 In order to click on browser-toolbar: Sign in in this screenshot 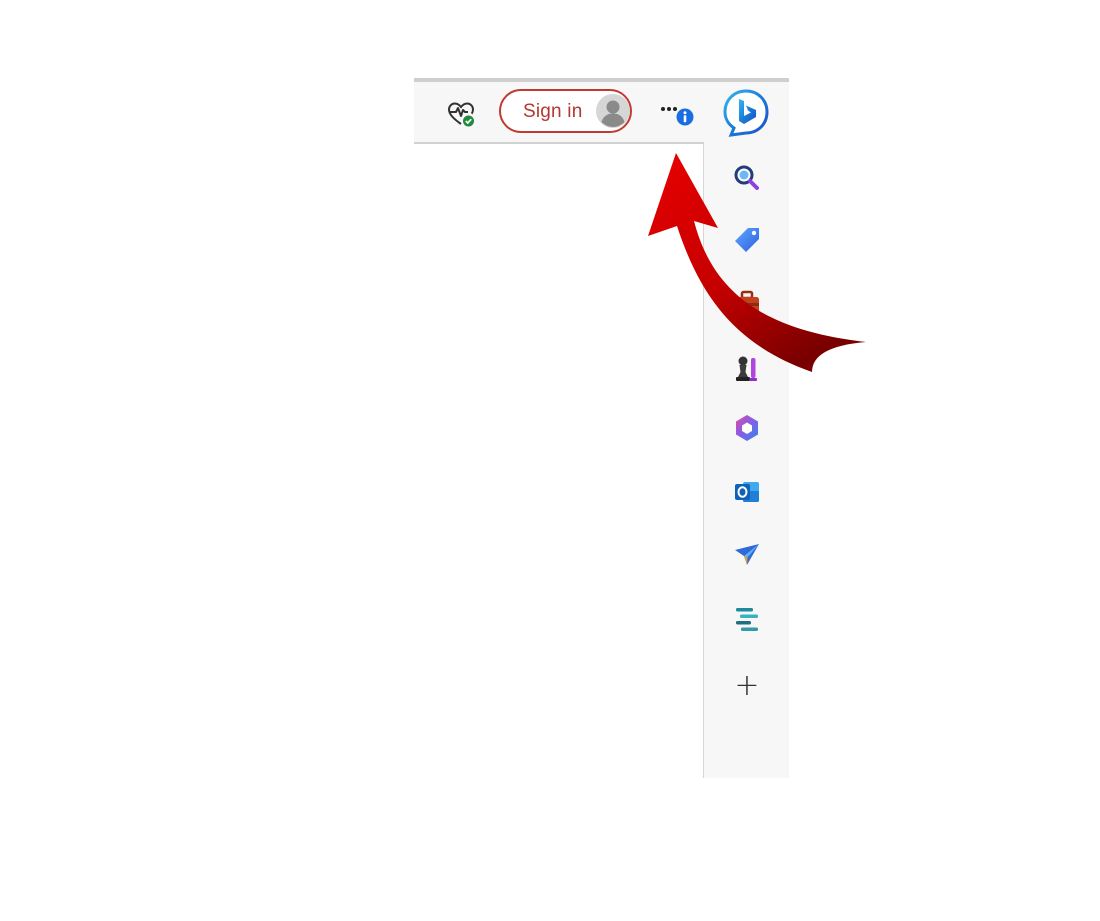, I will do `click(559, 113)`.